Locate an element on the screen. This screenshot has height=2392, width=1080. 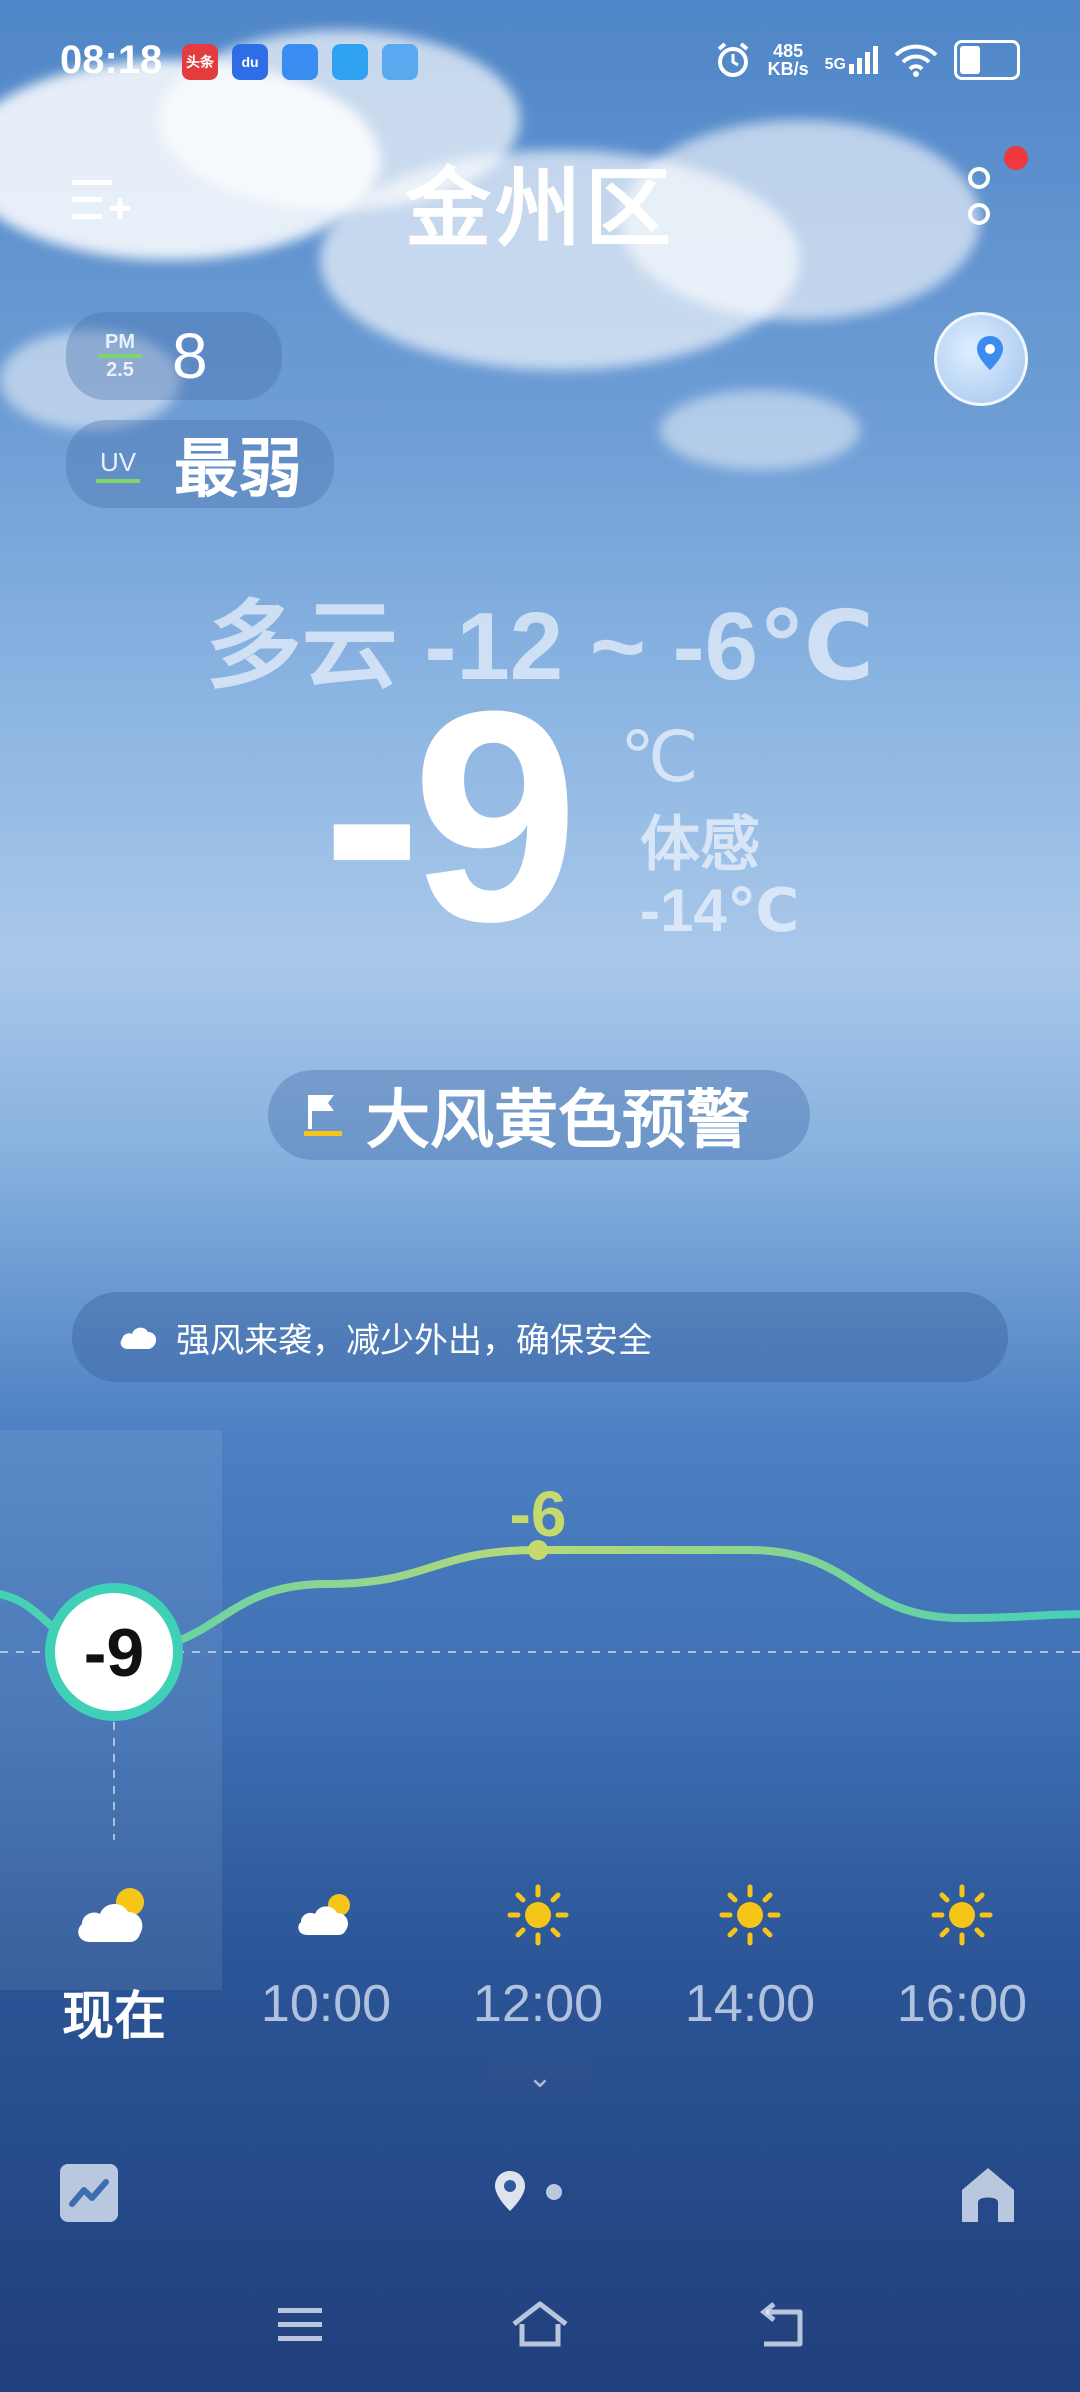
back-icon is located at coordinates (782, 2325).